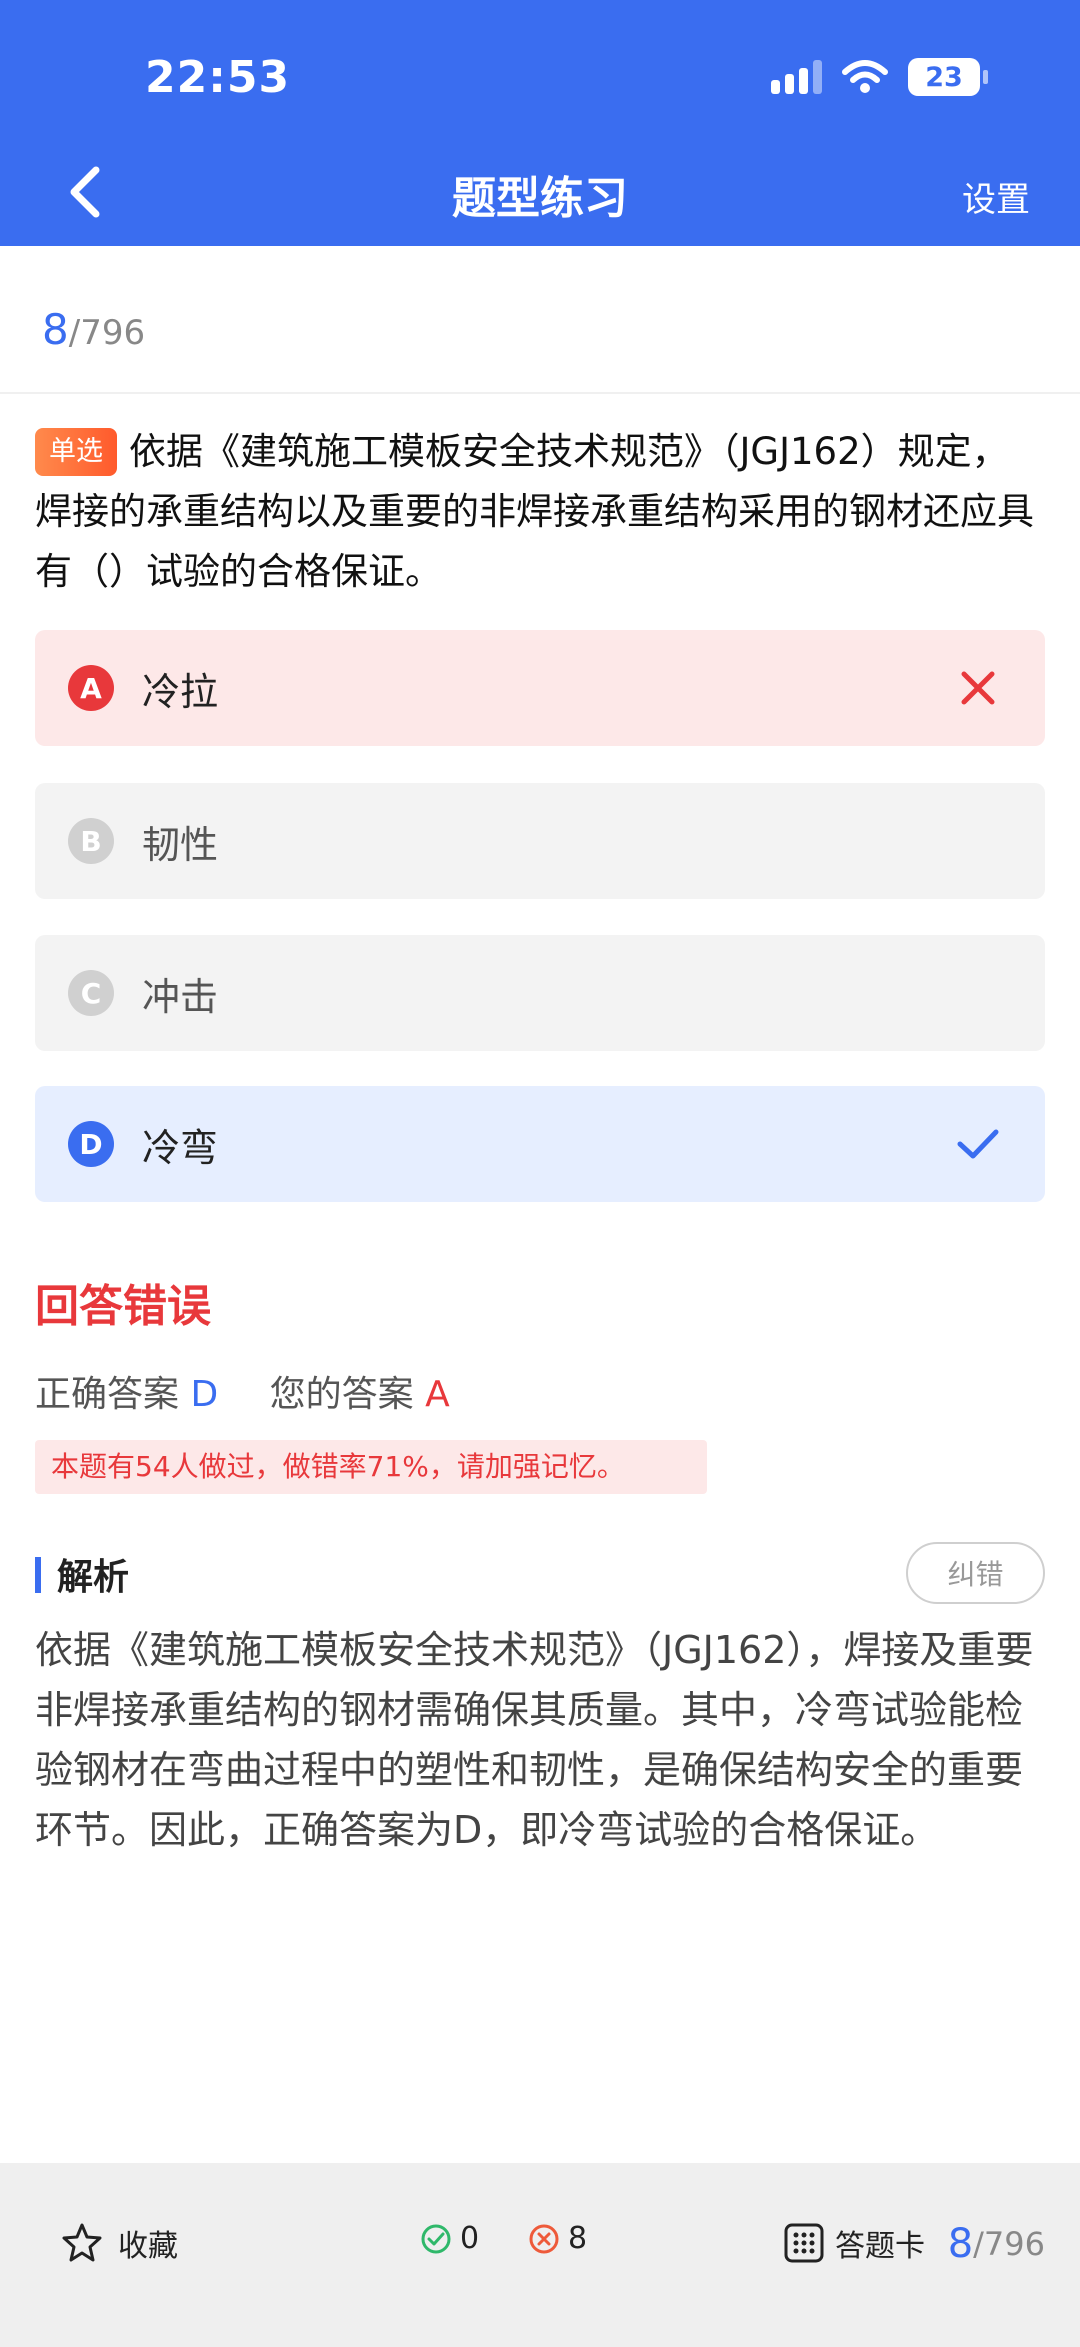 The image size is (1080, 2347). I want to click on question-progress: 8/796, so click(93, 329).